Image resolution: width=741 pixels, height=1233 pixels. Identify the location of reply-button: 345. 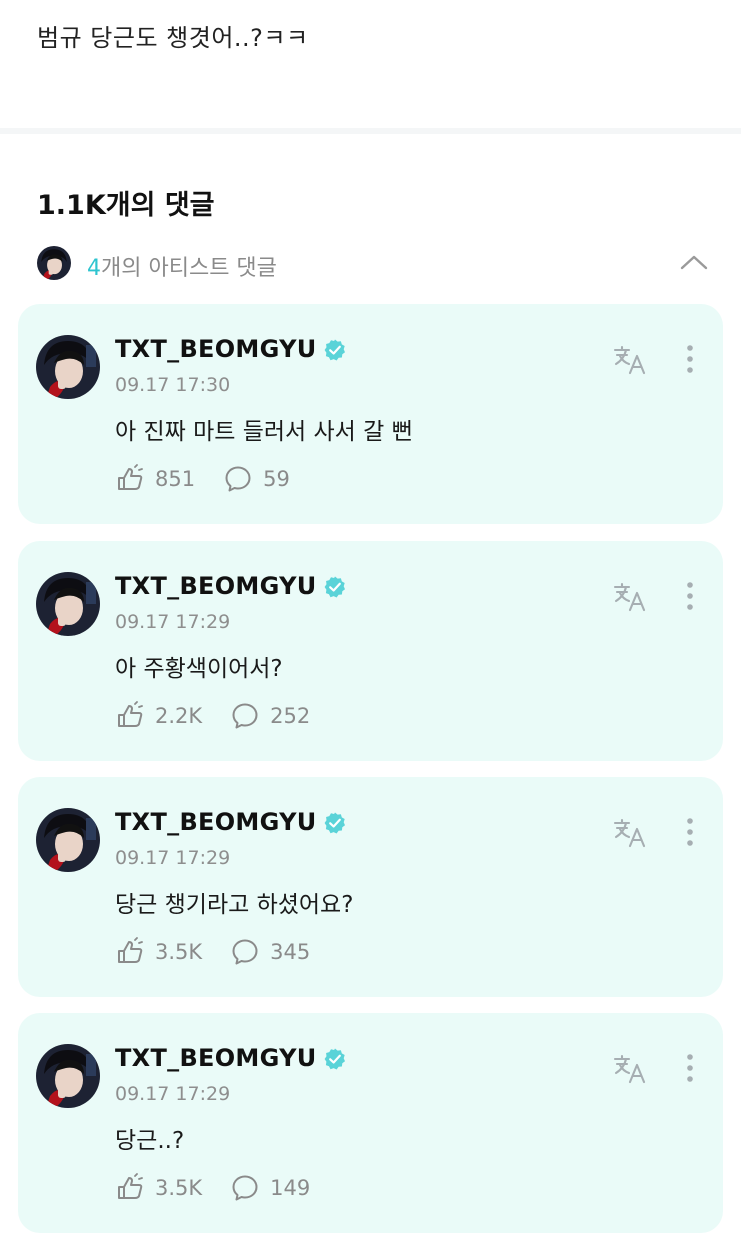
(270, 952).